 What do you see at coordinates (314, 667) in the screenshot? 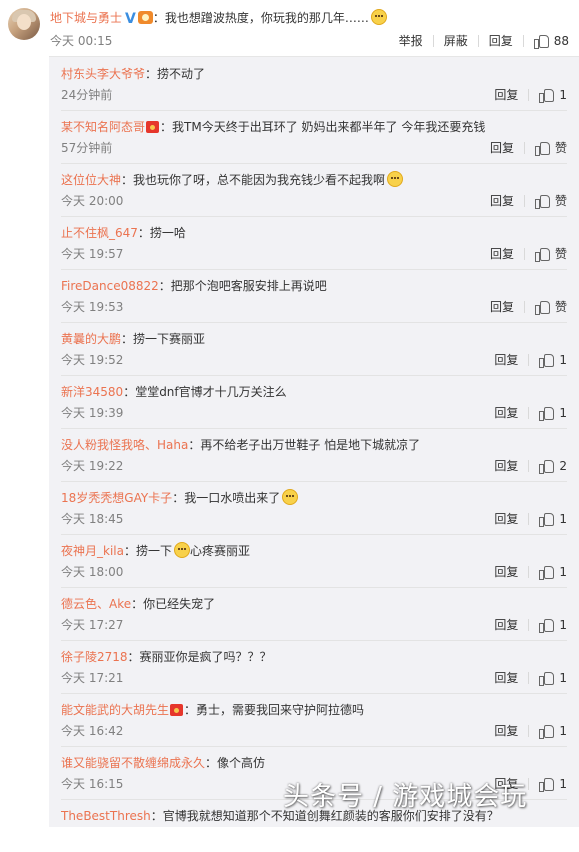
I see `reply-item: 徐子陵2718：赛丽亚你是疯了吗？？？ 今天 17:21 回复 1` at bounding box center [314, 667].